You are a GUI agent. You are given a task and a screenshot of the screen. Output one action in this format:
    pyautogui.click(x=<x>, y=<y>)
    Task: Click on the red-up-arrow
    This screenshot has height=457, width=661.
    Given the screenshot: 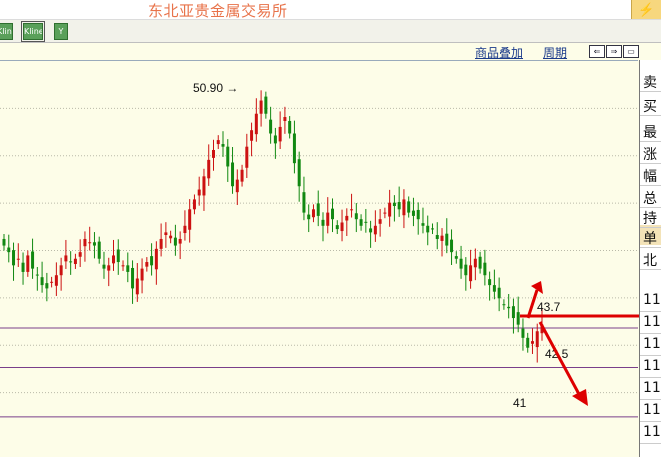 What is the action you would take?
    pyautogui.click(x=532, y=304)
    